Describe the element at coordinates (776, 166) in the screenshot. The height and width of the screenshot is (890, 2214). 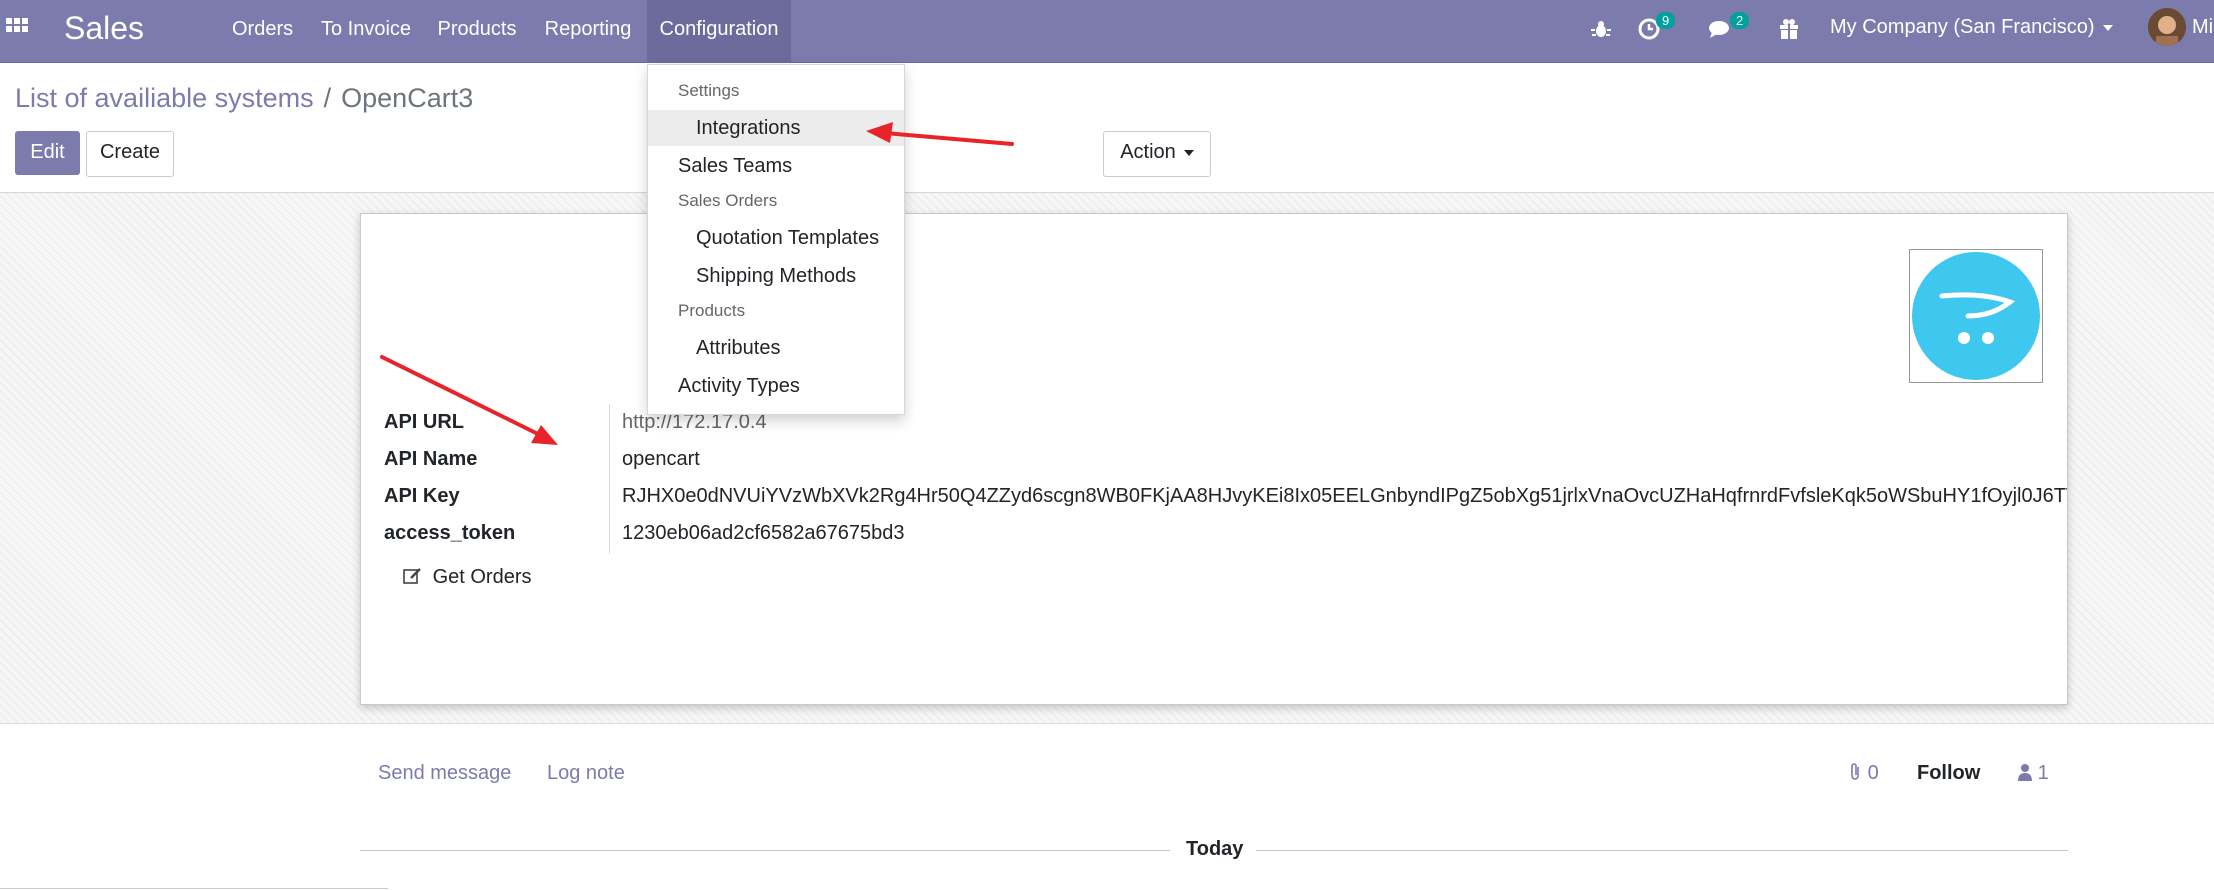
I see `menu-item-sales-teams: Sales Teams` at that location.